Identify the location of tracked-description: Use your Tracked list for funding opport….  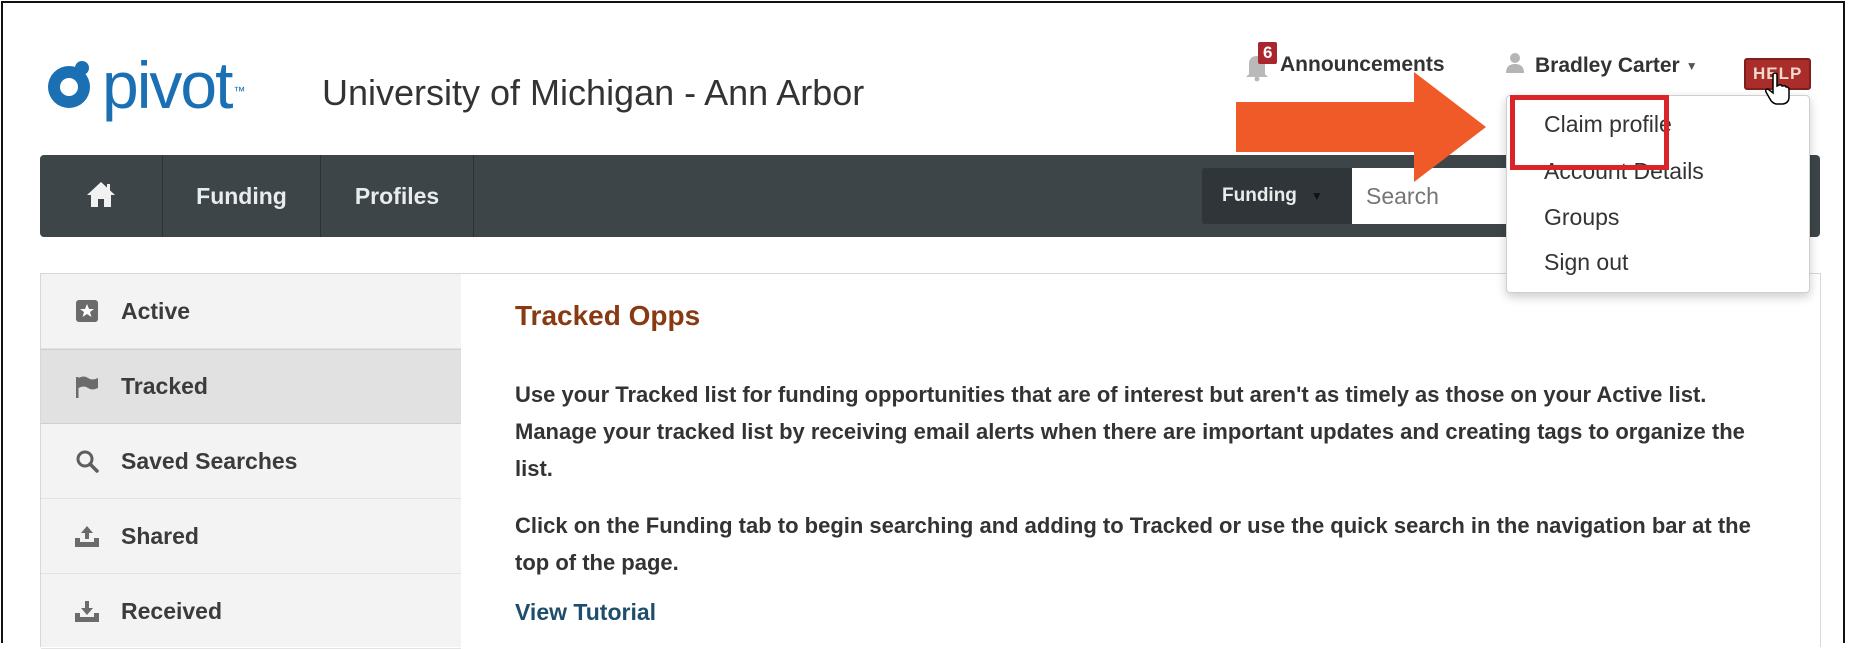
(1130, 431).